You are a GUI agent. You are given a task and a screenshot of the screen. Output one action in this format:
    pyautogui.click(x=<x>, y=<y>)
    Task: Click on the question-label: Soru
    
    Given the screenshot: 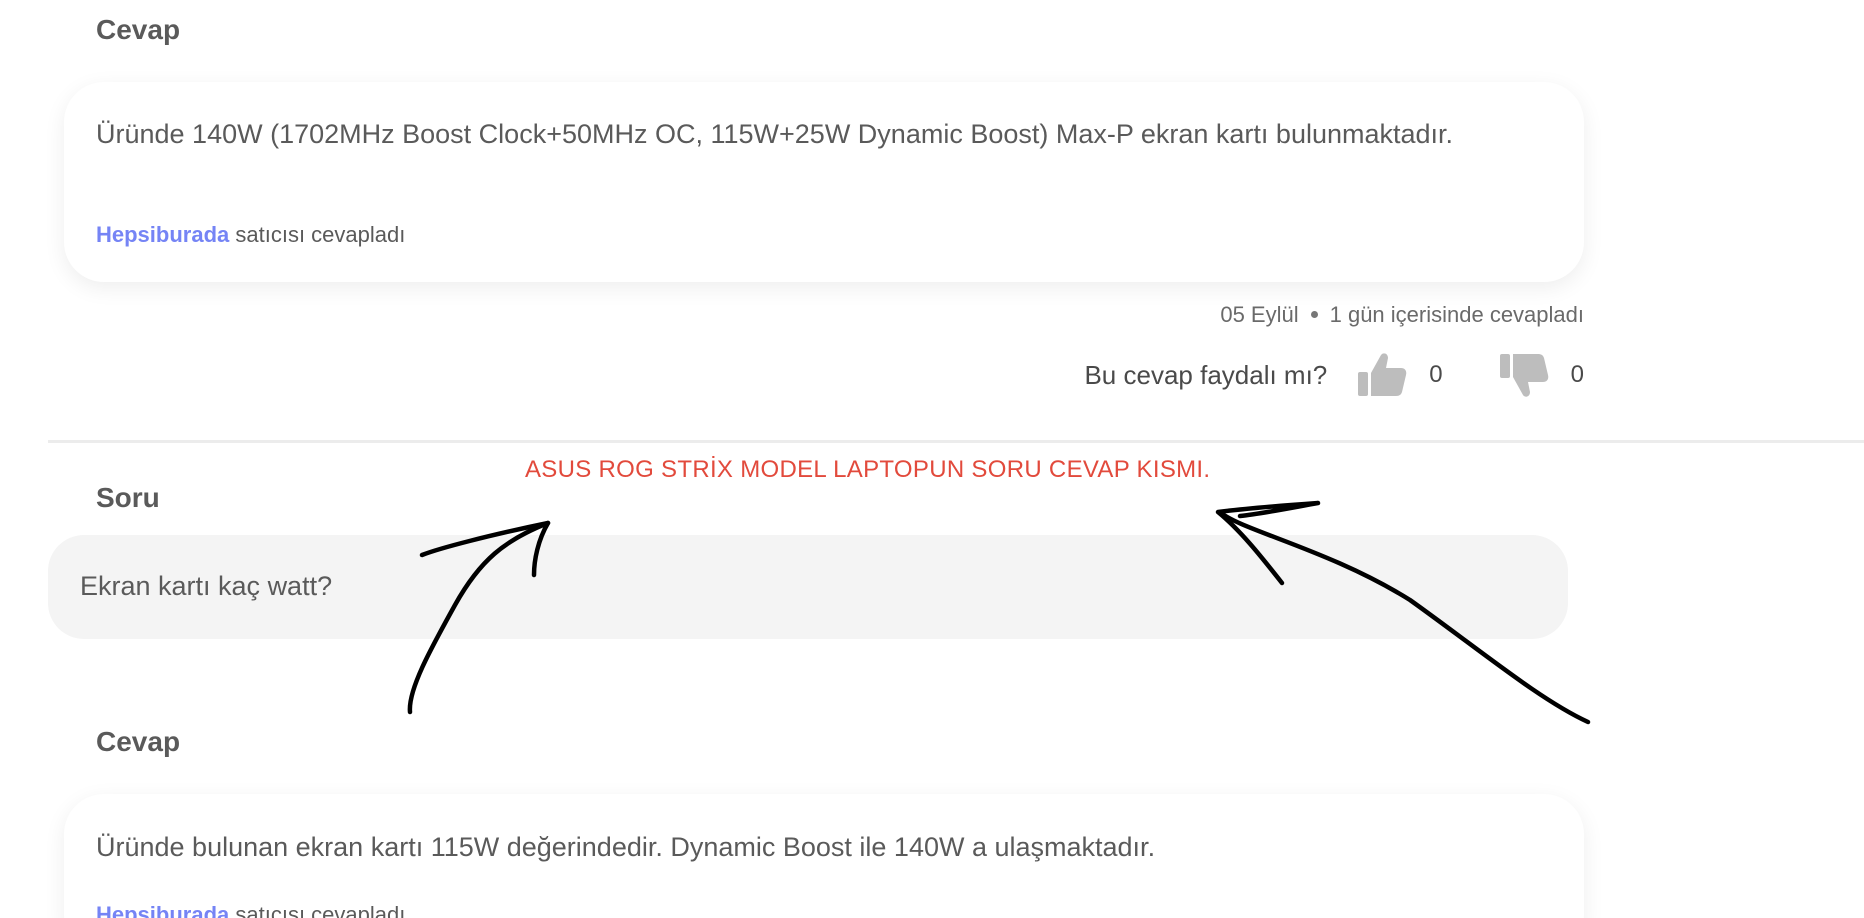 What is the action you would take?
    pyautogui.click(x=128, y=497)
    